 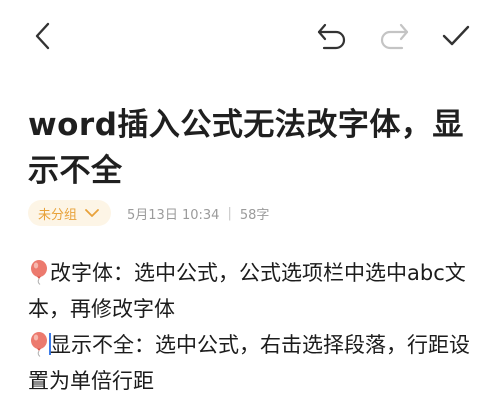 What do you see at coordinates (249, 363) in the screenshot?
I see `paragraph-text: 显示不全：选中公式，右击选择段落，行距设置为单倍行距` at bounding box center [249, 363].